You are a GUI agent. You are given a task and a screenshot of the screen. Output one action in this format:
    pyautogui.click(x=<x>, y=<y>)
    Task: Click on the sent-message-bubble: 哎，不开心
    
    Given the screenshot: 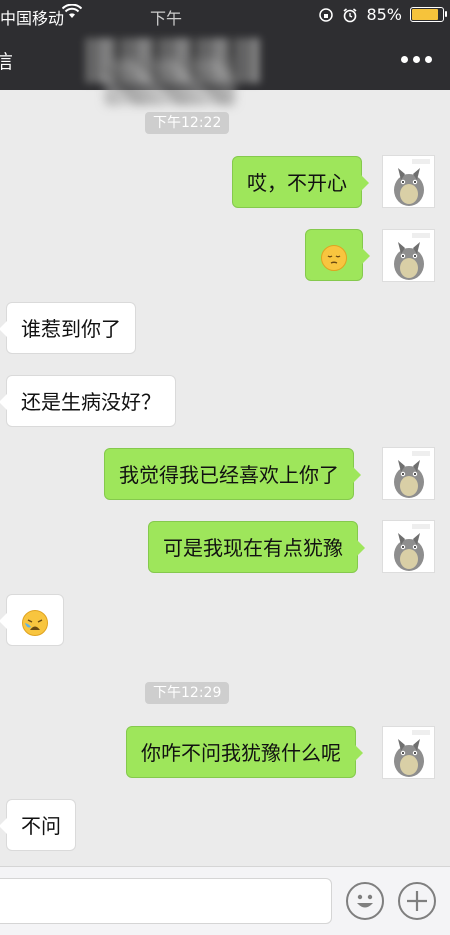 What is the action you would take?
    pyautogui.click(x=300, y=182)
    